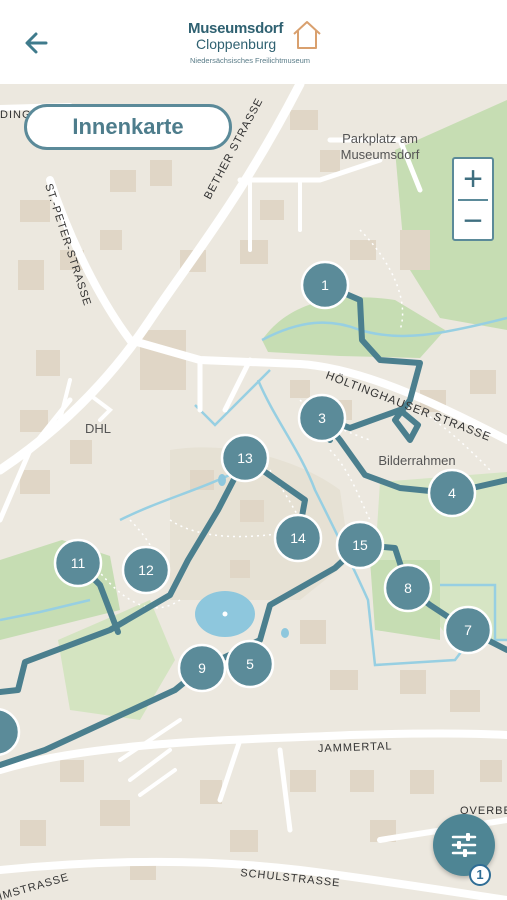  I want to click on station-label: 8, so click(408, 588).